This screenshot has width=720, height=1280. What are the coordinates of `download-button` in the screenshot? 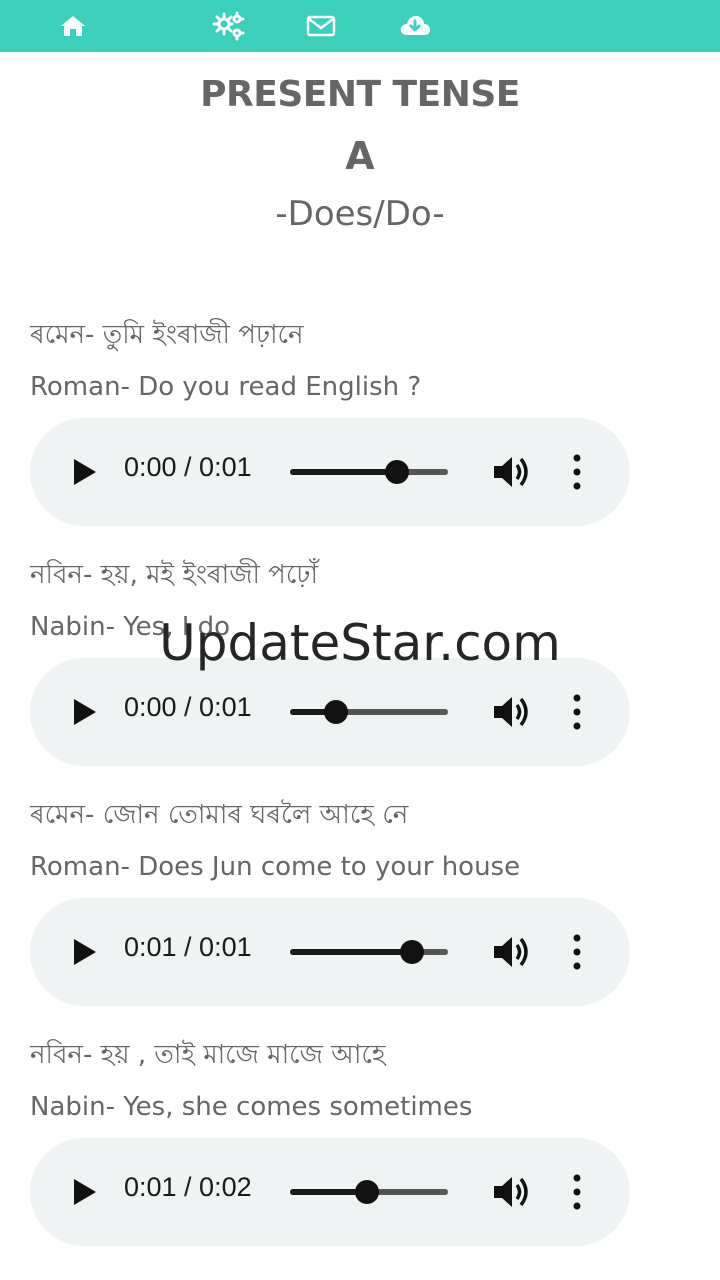 It's located at (415, 26).